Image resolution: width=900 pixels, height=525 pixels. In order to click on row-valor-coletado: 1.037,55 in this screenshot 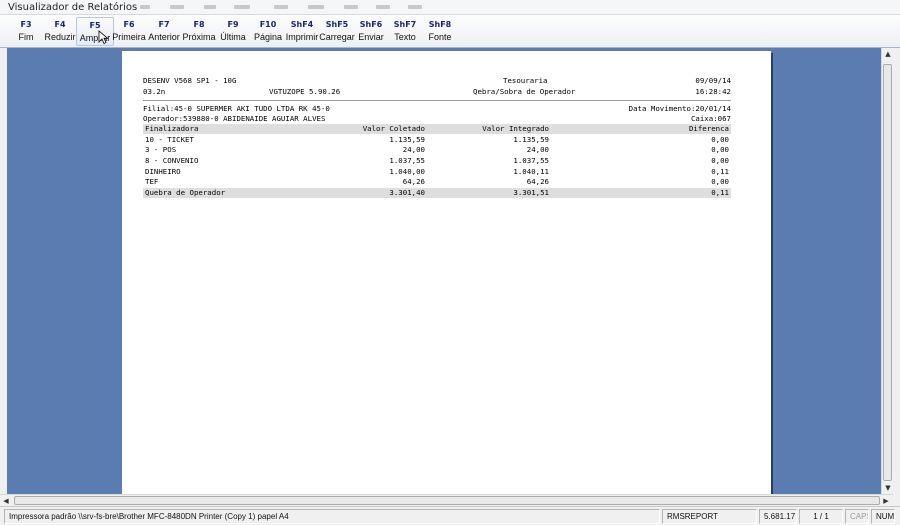, I will do `click(407, 160)`.